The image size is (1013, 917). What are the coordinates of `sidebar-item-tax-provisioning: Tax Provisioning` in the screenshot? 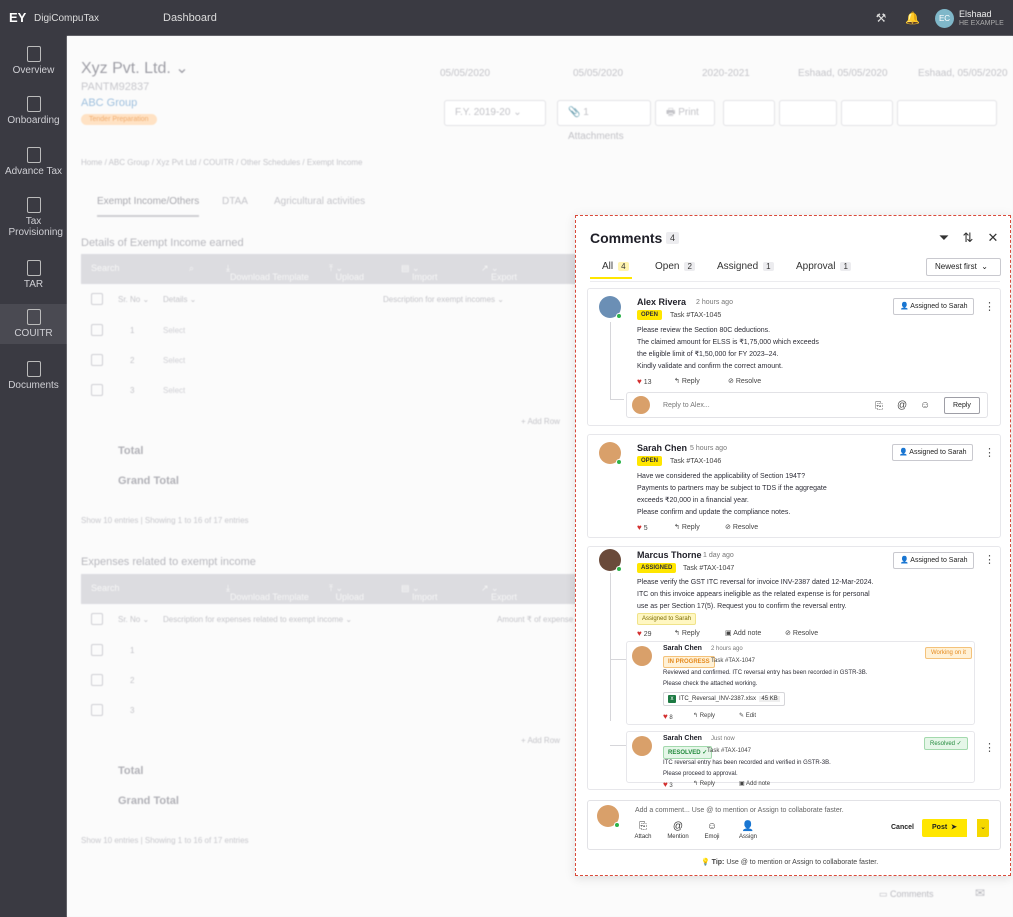 It's located at (33, 217).